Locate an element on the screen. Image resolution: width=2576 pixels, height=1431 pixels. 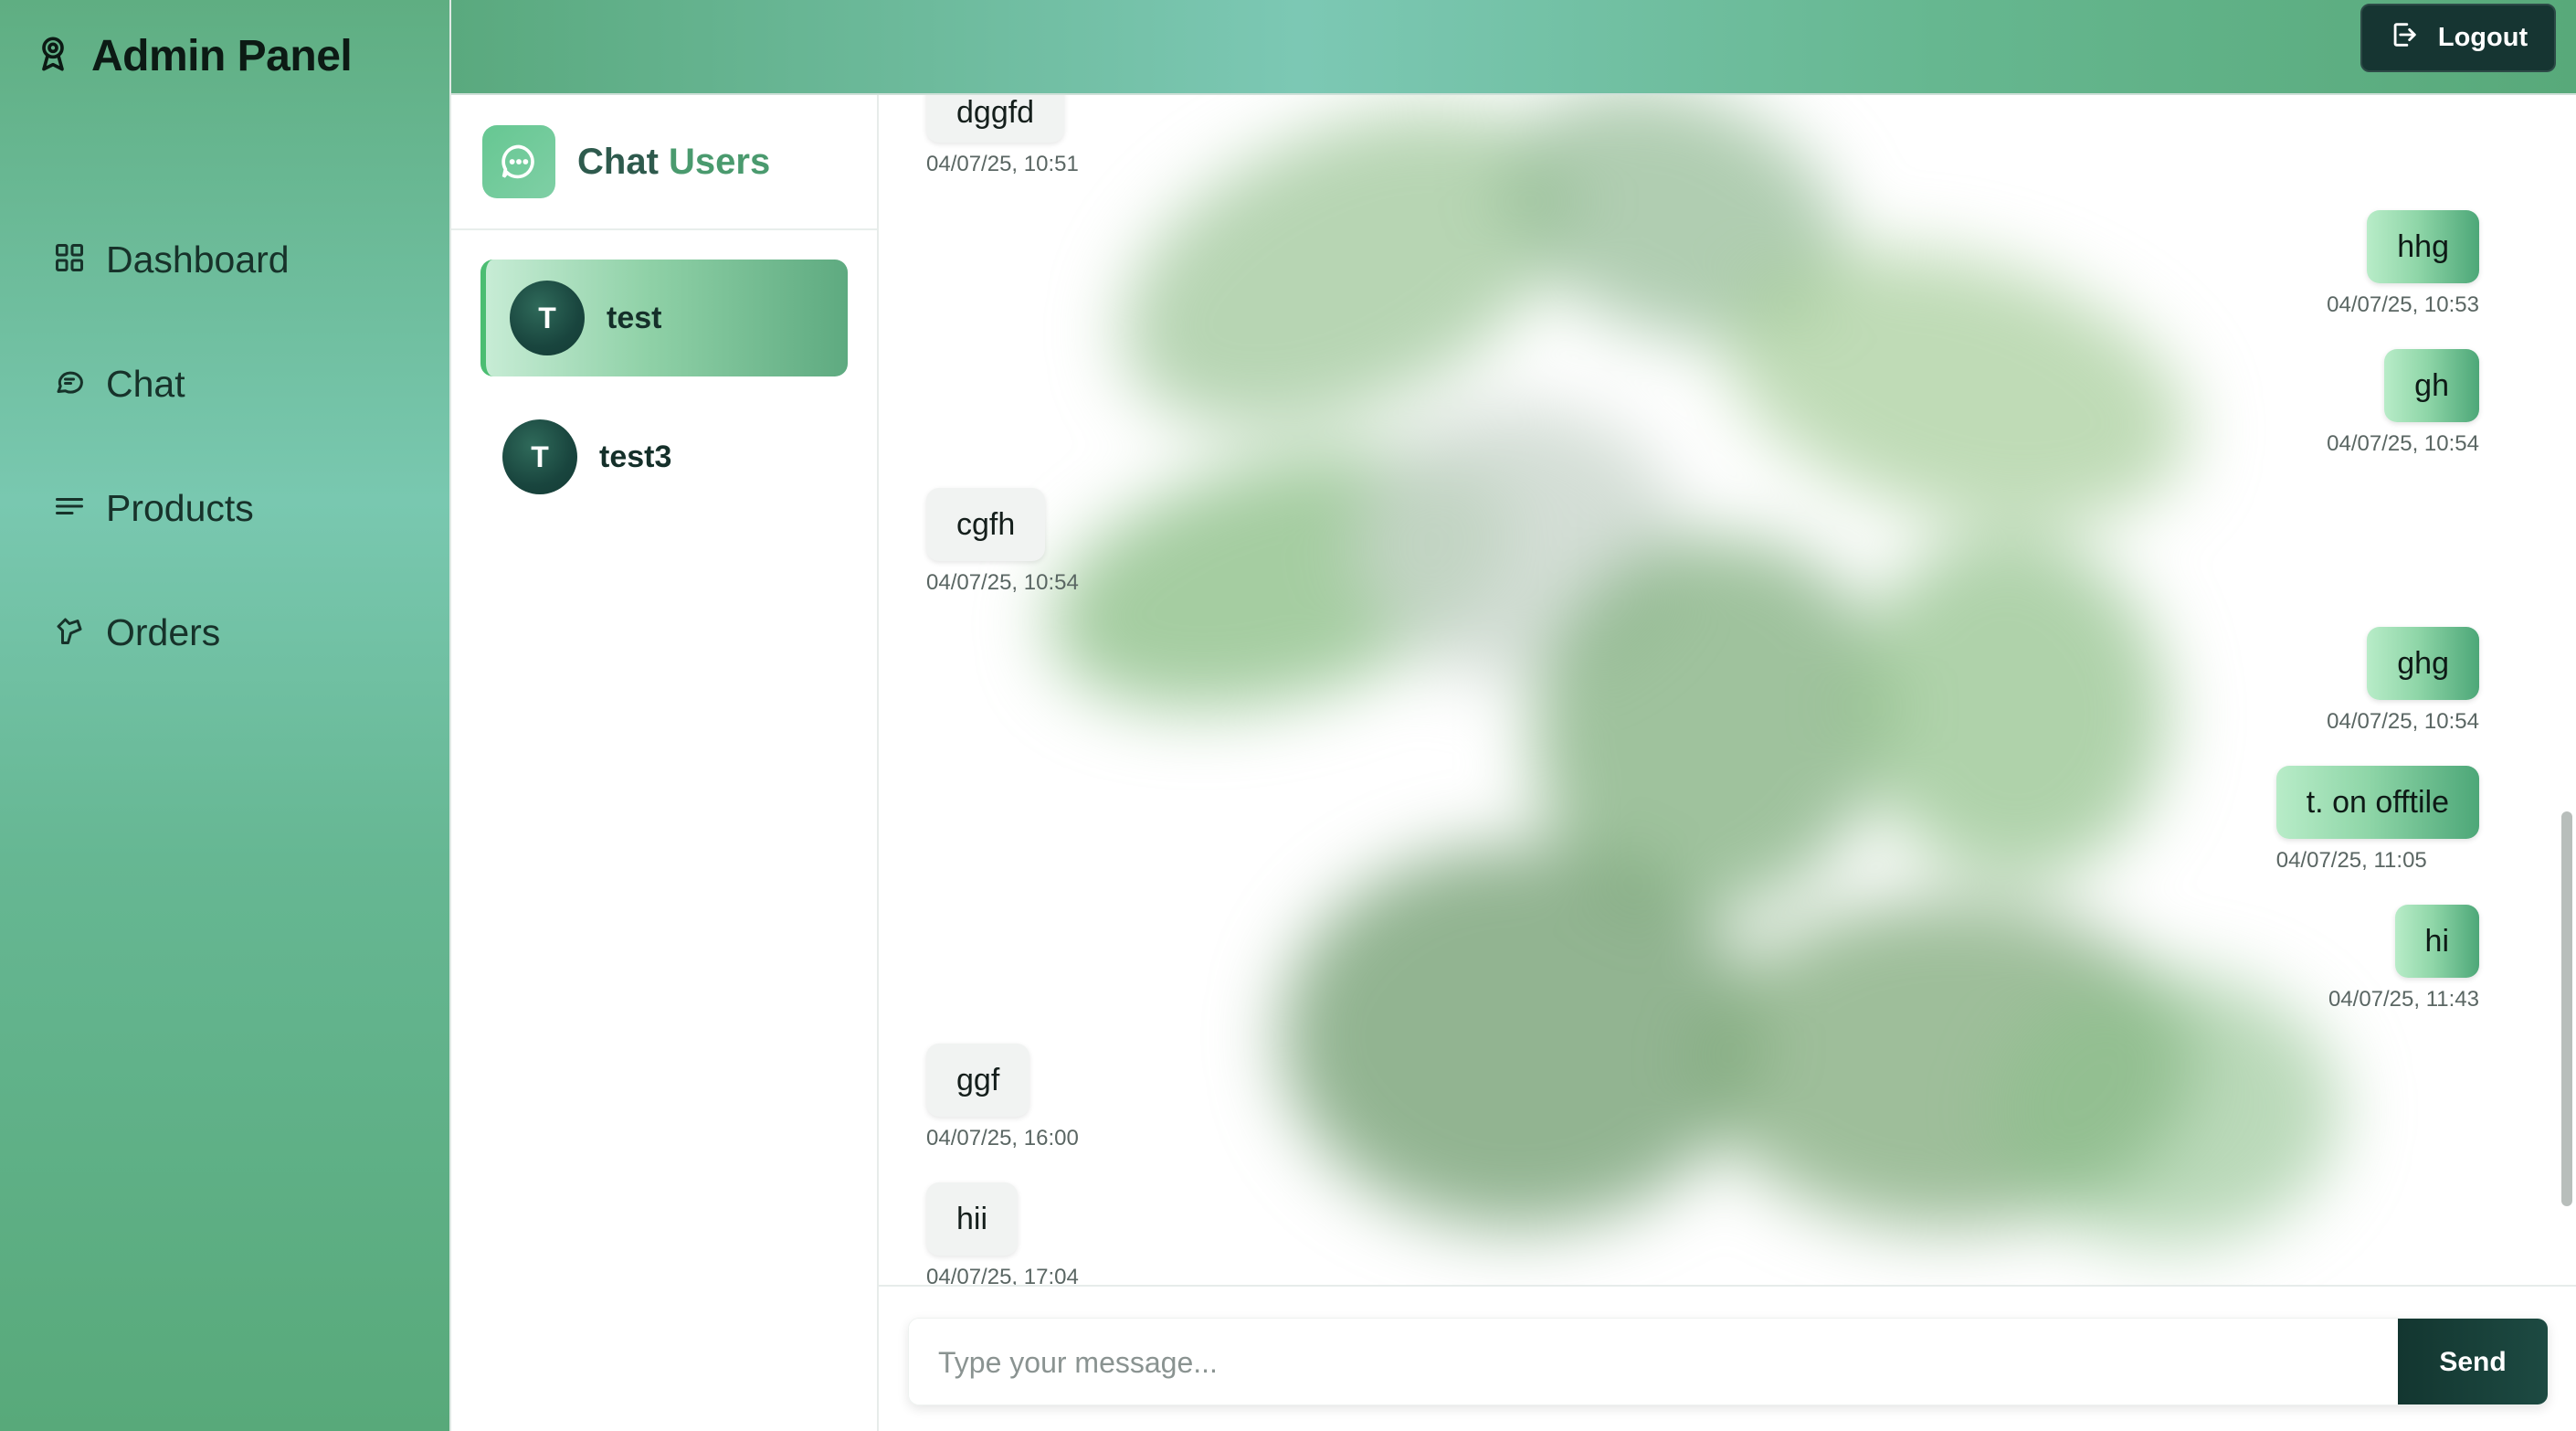
message-timestamp: 04/07/25, 16:00 is located at coordinates (1002, 1138).